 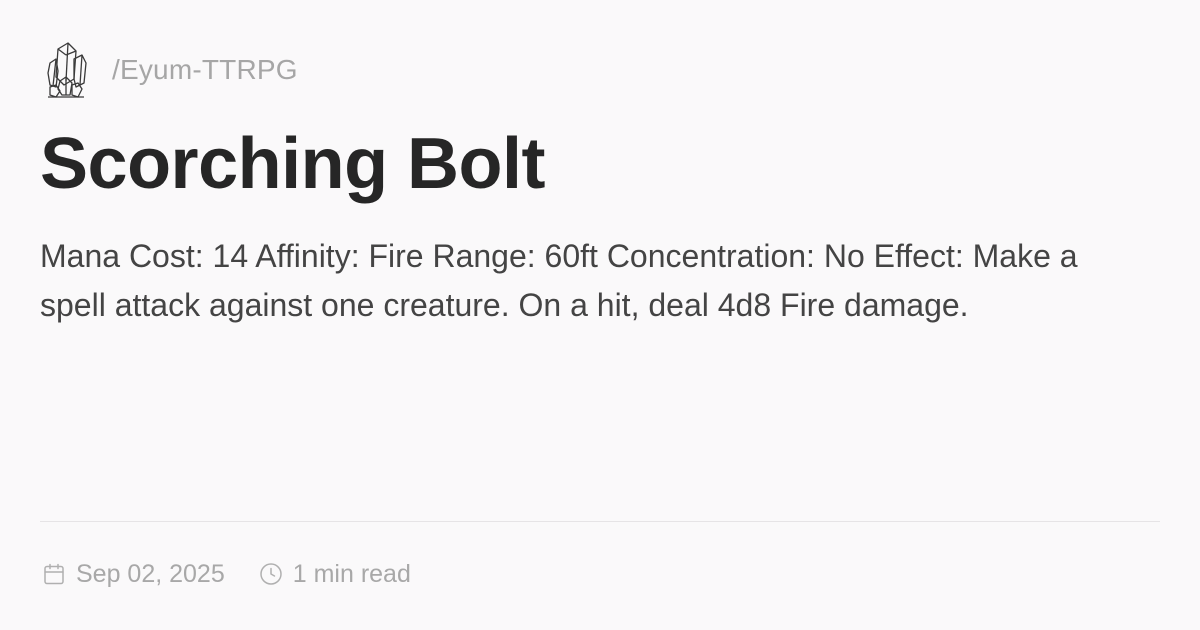 What do you see at coordinates (293, 164) in the screenshot?
I see `page-title: Scorching Bolt` at bounding box center [293, 164].